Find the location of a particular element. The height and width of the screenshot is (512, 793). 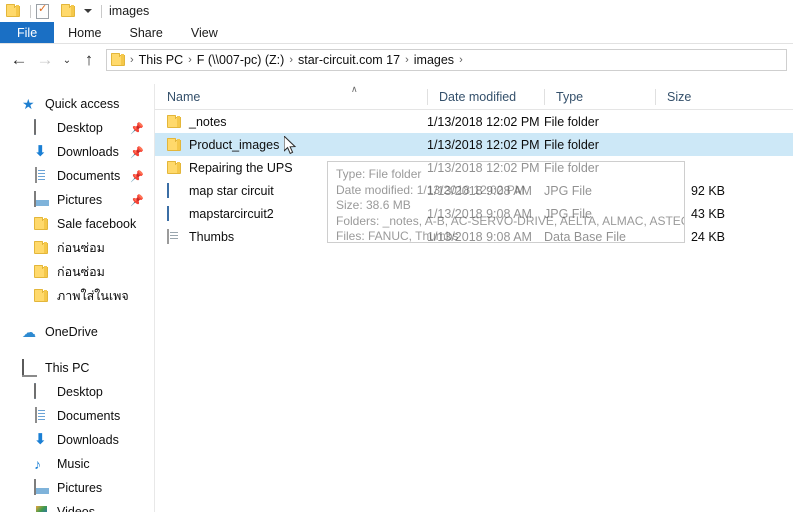

sidebar-item-downloads: ⬇ Downloads 📌 is located at coordinates (77, 152).